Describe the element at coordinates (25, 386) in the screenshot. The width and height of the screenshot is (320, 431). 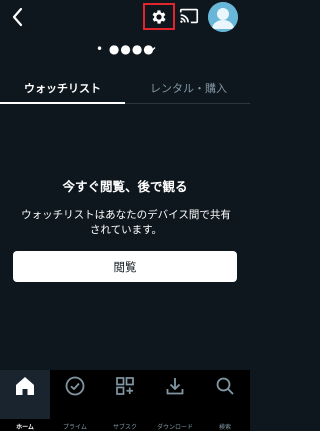
I see `home-icon` at that location.